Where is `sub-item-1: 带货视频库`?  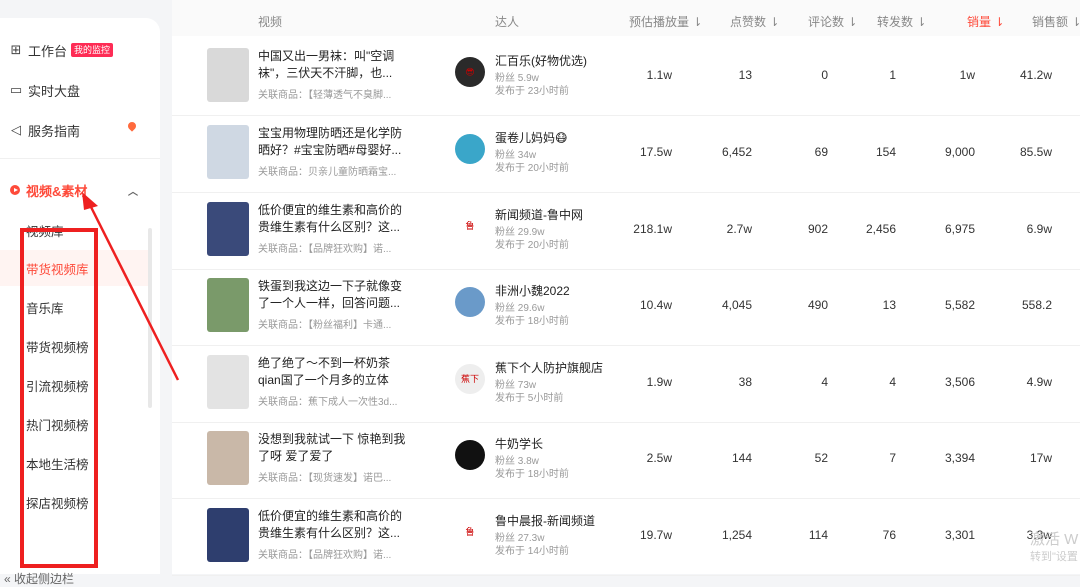 sub-item-1: 带货视频库 is located at coordinates (75, 268).